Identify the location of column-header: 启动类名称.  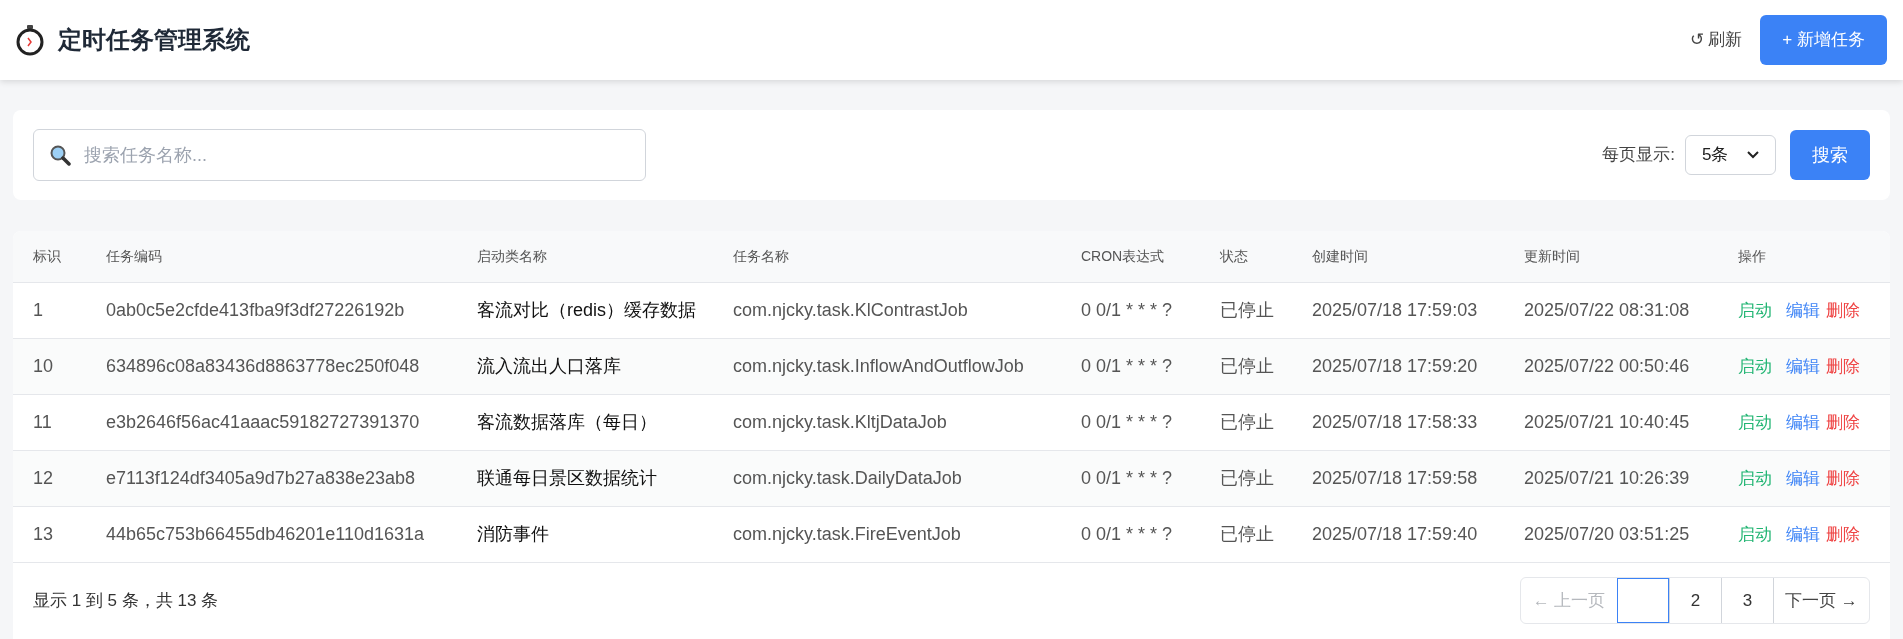
(512, 256).